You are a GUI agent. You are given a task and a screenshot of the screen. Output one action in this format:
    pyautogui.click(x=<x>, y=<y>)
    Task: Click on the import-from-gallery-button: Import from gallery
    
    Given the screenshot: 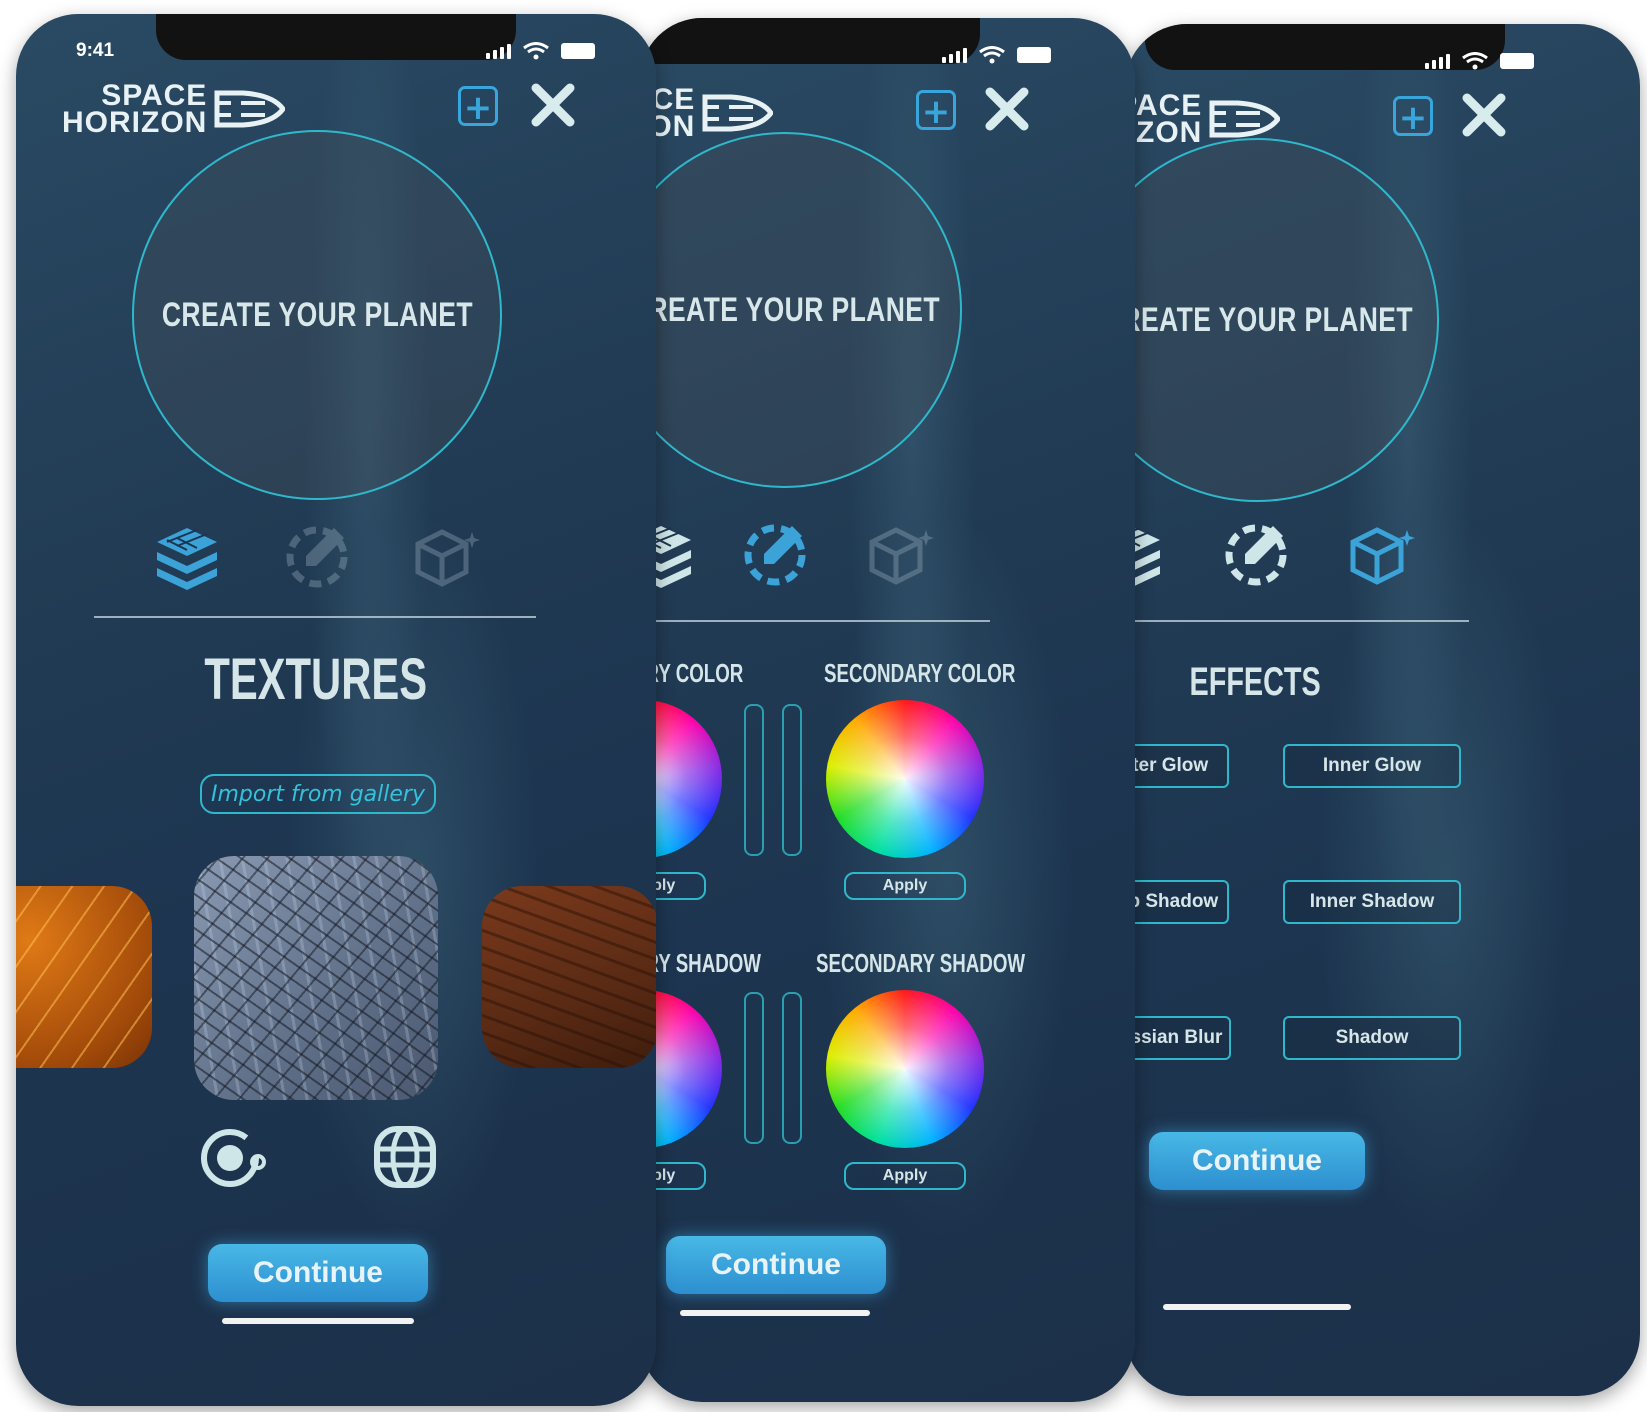 What is the action you would take?
    pyautogui.click(x=318, y=794)
    